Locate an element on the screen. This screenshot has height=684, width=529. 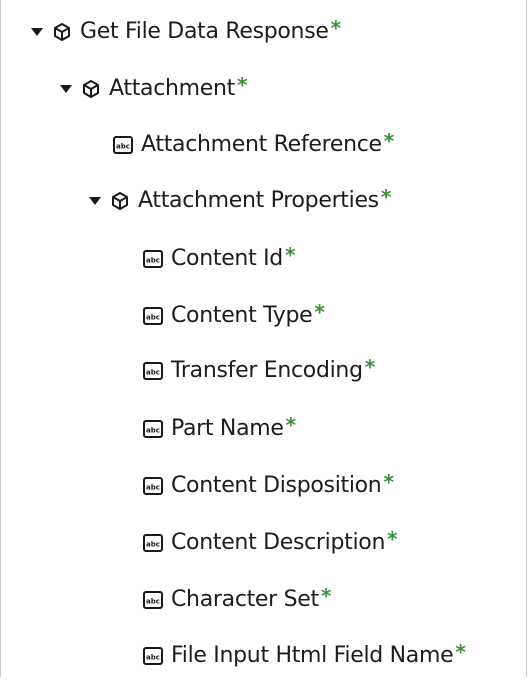
tree-node-label: Get File Data Response is located at coordinates (204, 31).